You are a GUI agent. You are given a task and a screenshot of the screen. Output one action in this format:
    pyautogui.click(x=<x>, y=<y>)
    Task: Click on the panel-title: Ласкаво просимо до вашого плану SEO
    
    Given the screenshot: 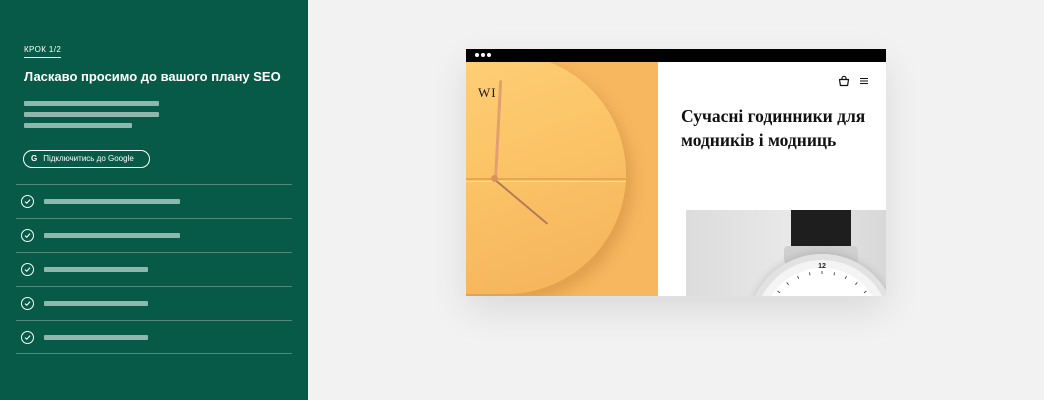 What is the action you would take?
    pyautogui.click(x=152, y=76)
    